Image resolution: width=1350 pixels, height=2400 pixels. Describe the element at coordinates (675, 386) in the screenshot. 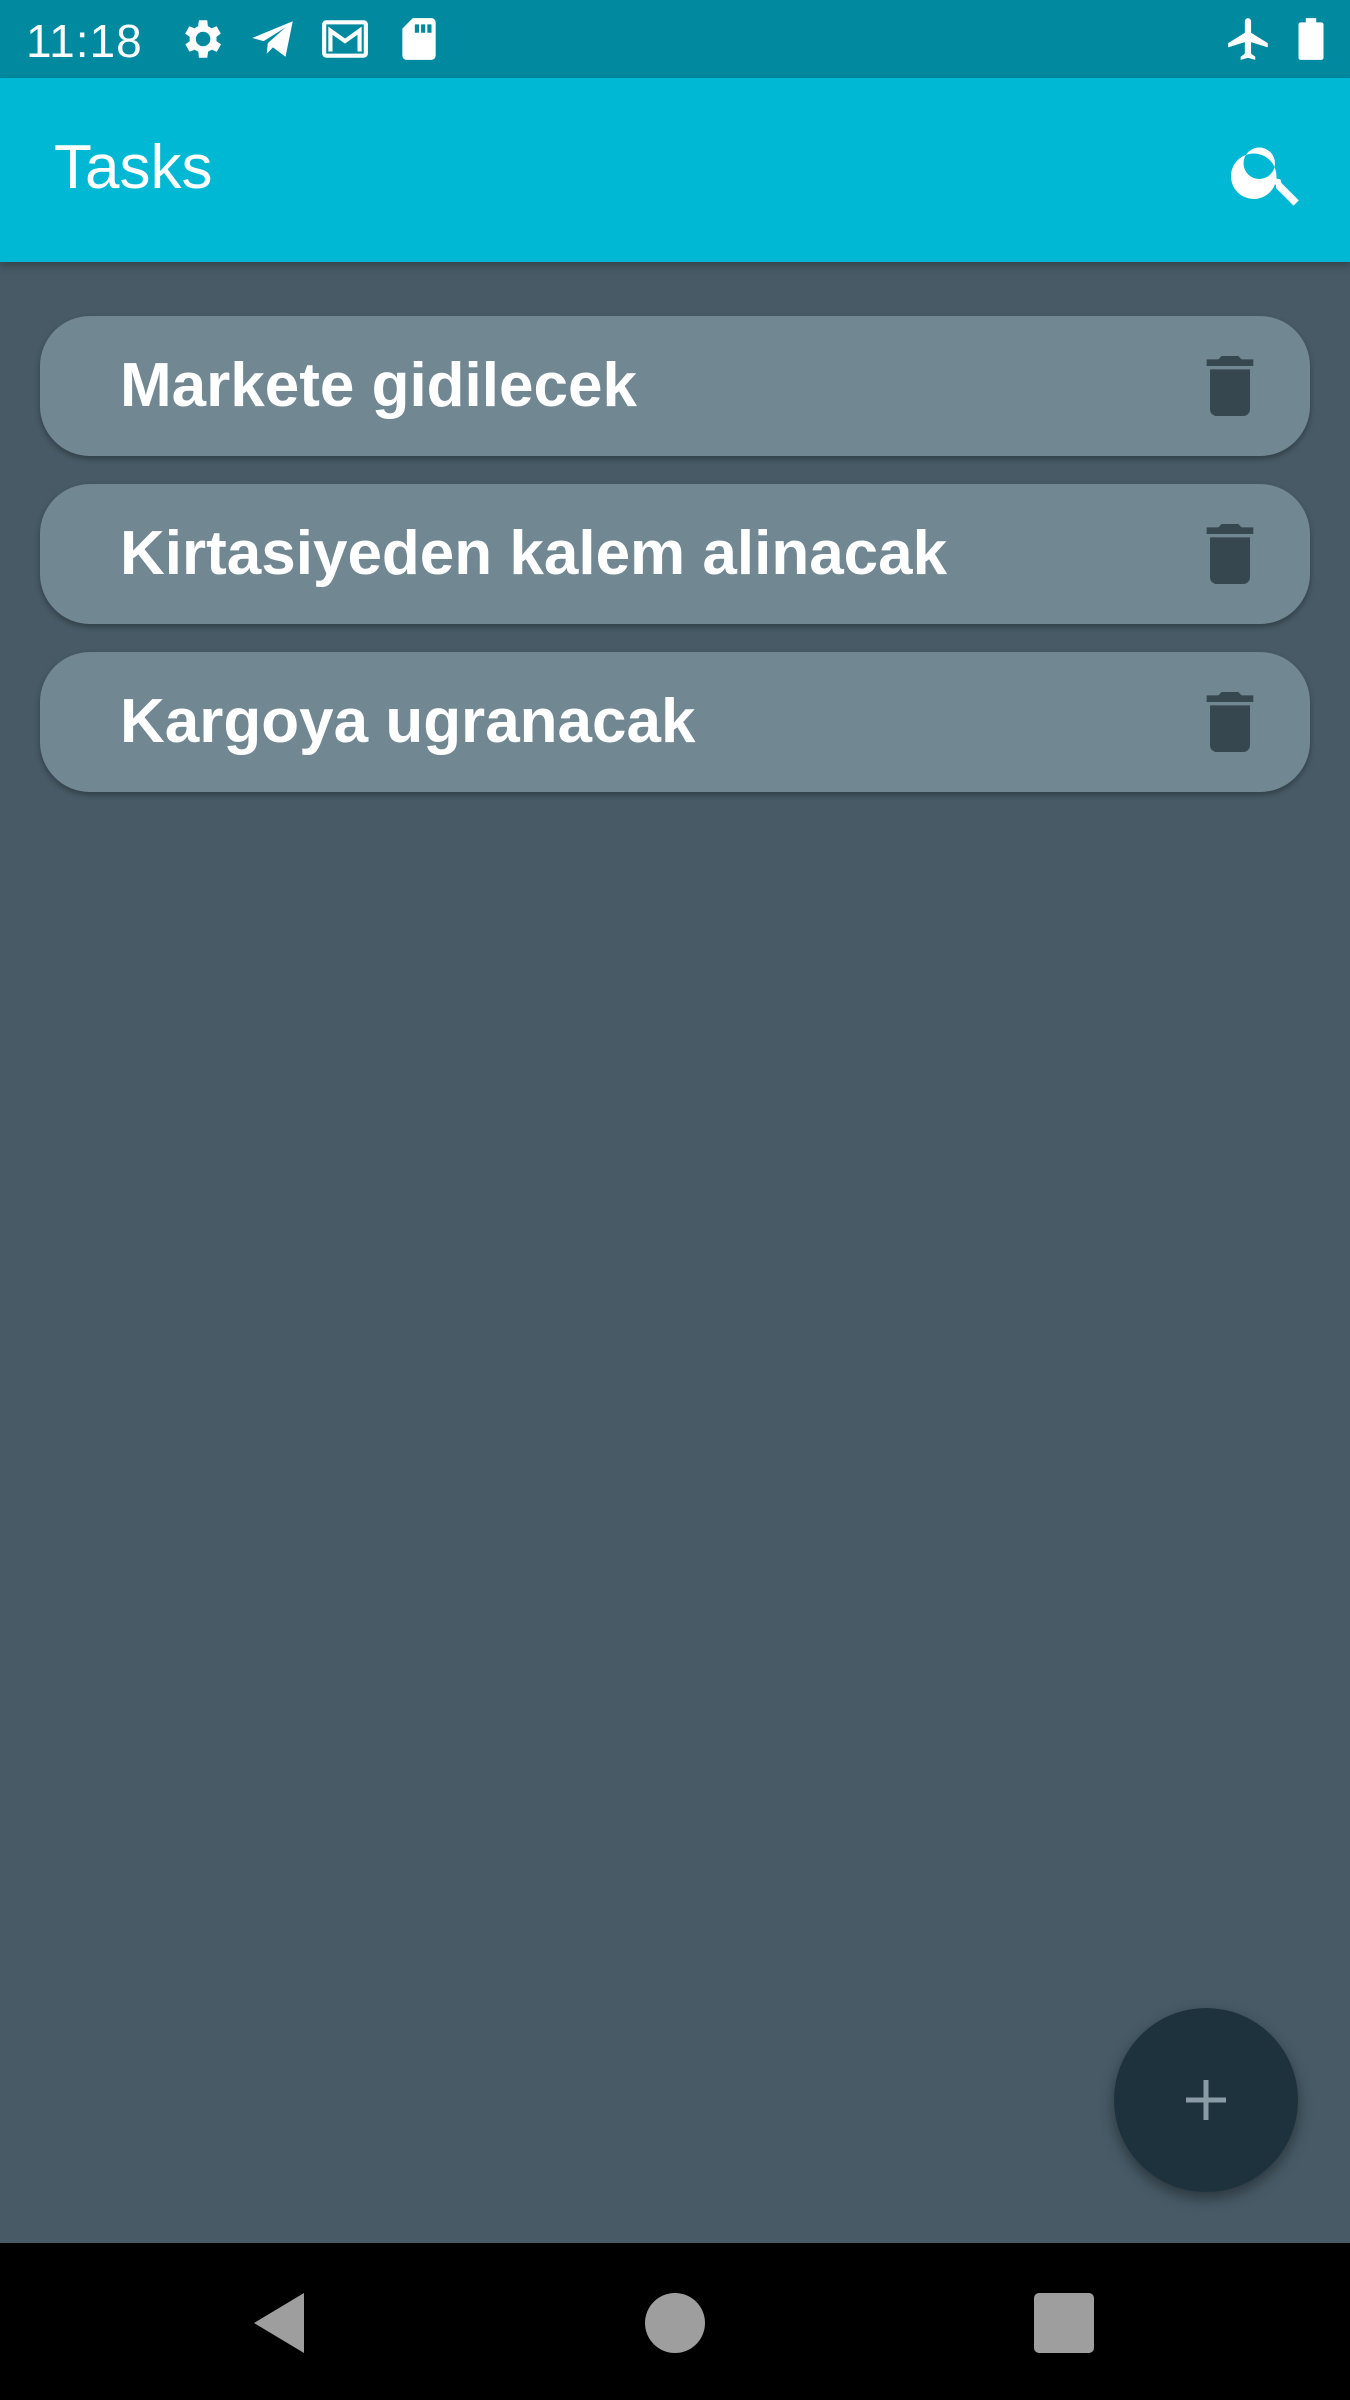

I see `task-item: Markete gidilecek` at that location.